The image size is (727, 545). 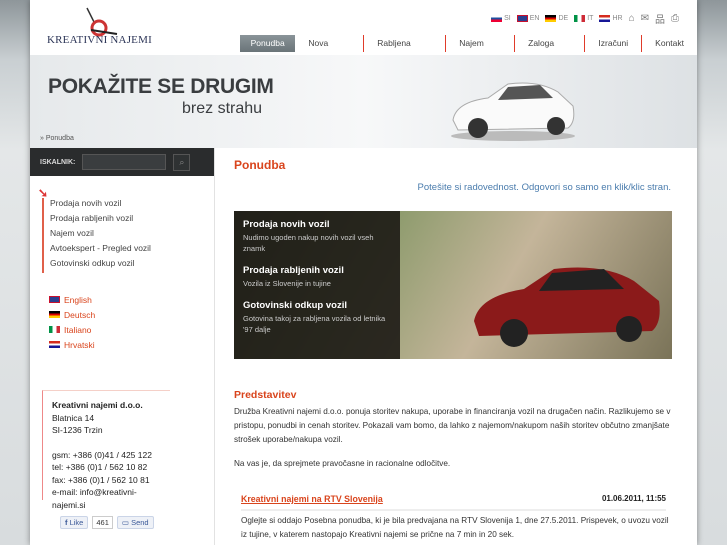 What do you see at coordinates (293, 270) in the screenshot?
I see `promo-title: Prodaja rabljenih vozil` at bounding box center [293, 270].